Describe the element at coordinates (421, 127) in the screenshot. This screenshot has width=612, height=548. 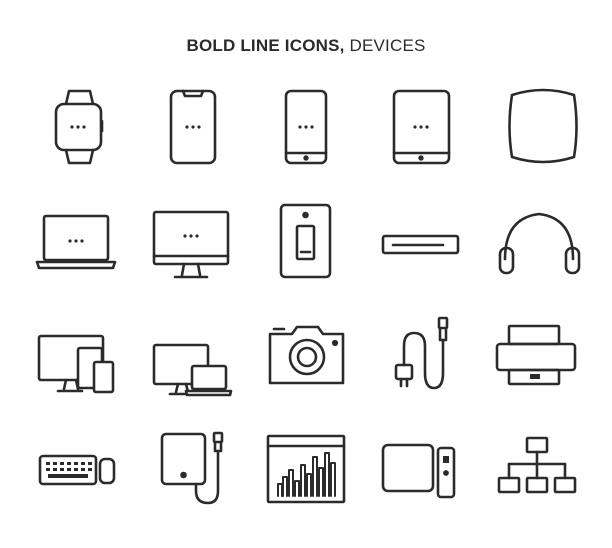
I see `tablet-icon` at that location.